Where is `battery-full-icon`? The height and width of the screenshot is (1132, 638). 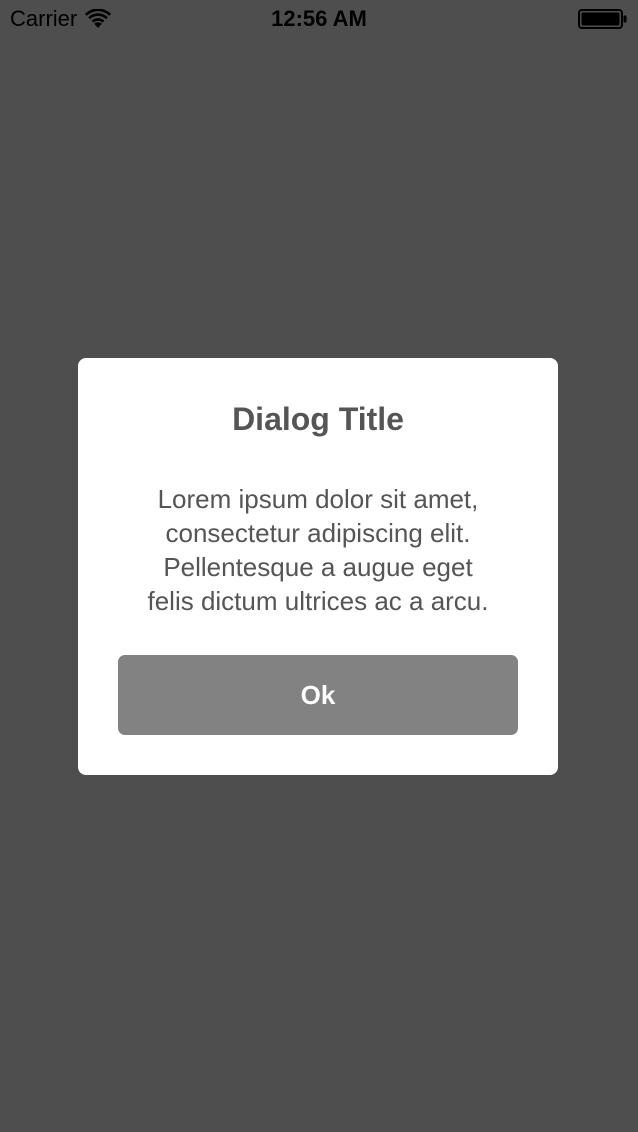
battery-full-icon is located at coordinates (603, 19).